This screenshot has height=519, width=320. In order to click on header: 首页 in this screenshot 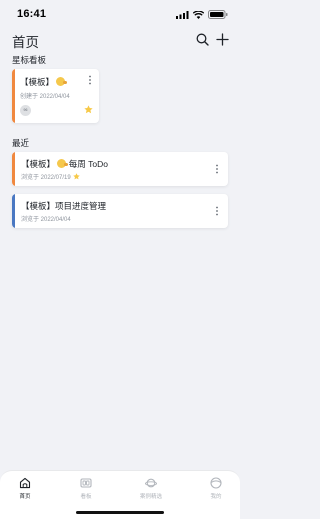, I will do `click(120, 40)`.